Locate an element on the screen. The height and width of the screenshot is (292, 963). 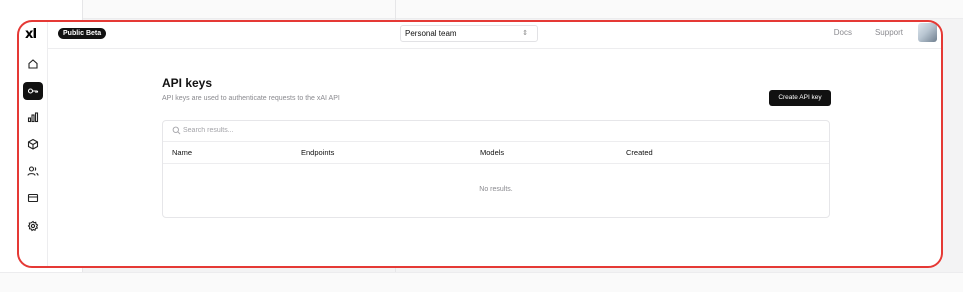
sidebar-item-home is located at coordinates (33, 64).